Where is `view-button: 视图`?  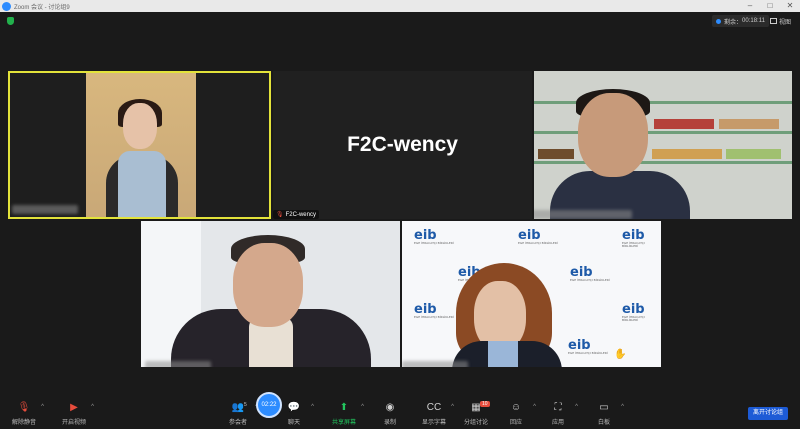
view-button: 视图 is located at coordinates (780, 21).